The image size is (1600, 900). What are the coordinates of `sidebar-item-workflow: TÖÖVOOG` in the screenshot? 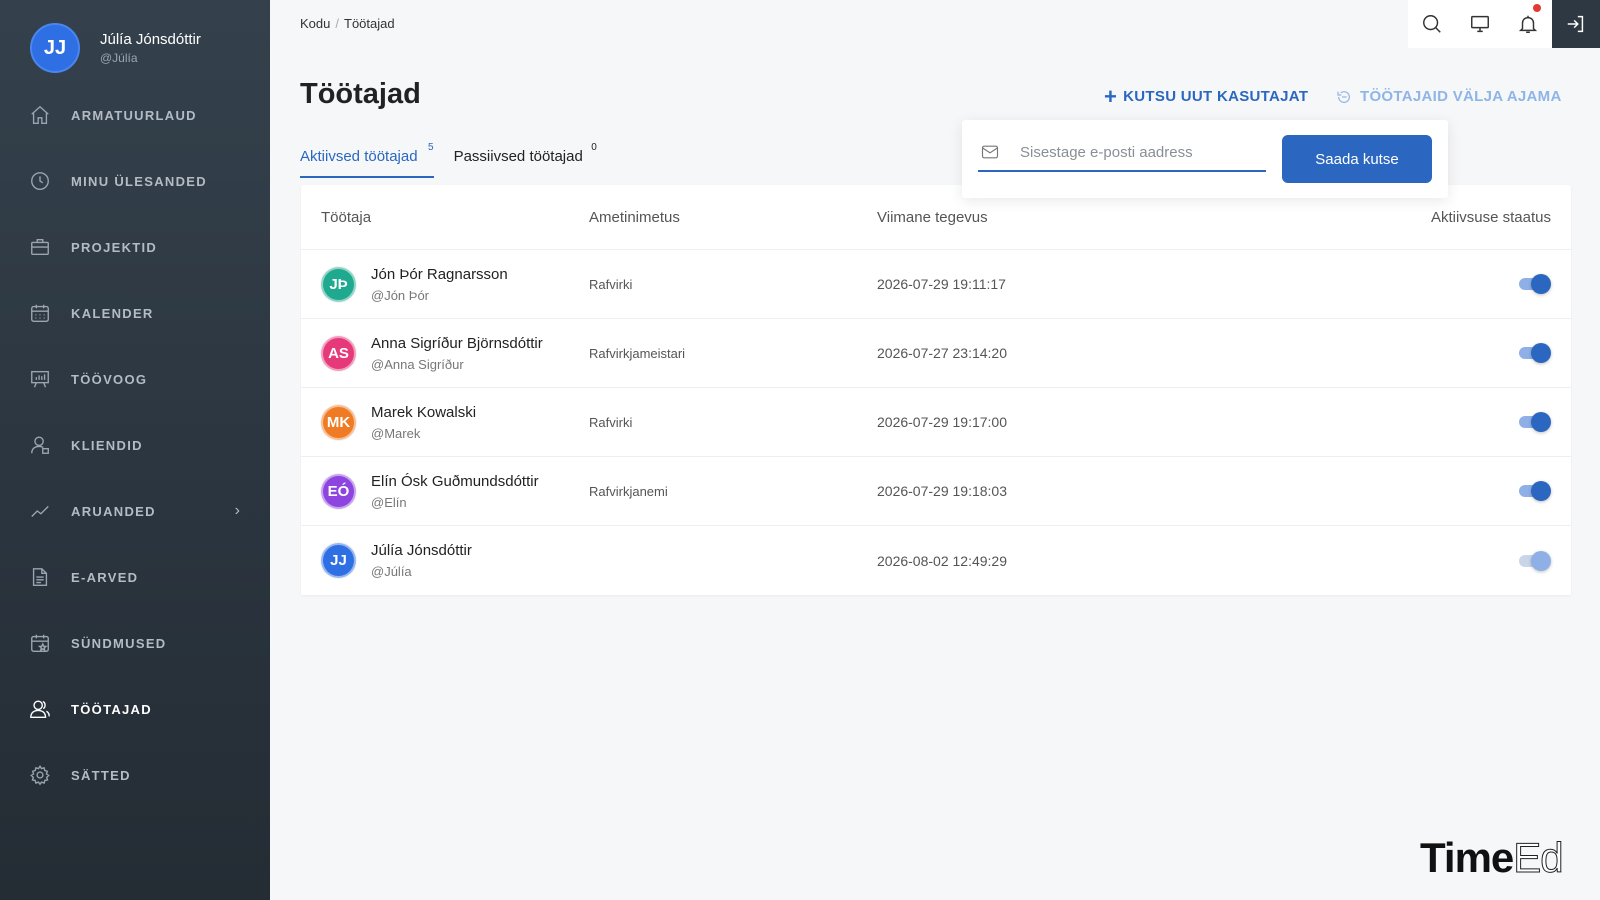 It's located at (135, 379).